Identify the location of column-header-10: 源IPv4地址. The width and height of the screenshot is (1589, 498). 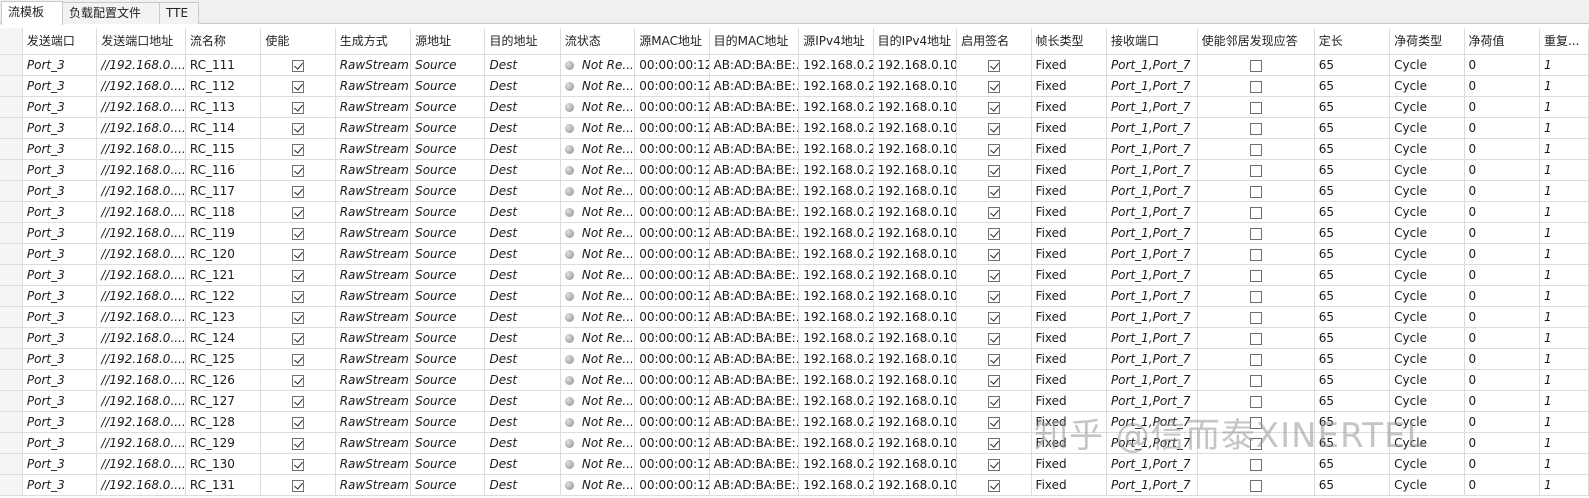
(836, 41).